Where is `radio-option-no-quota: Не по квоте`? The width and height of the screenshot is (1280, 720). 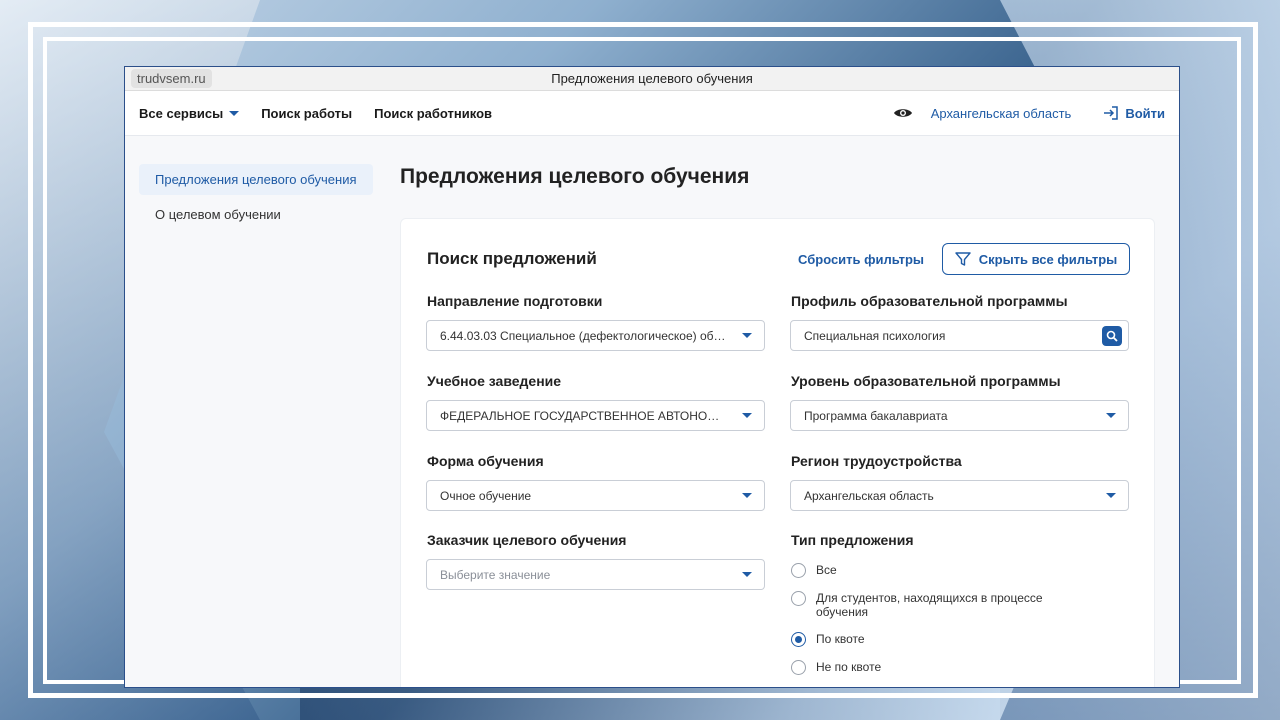 radio-option-no-quota: Не по квоте is located at coordinates (938, 667).